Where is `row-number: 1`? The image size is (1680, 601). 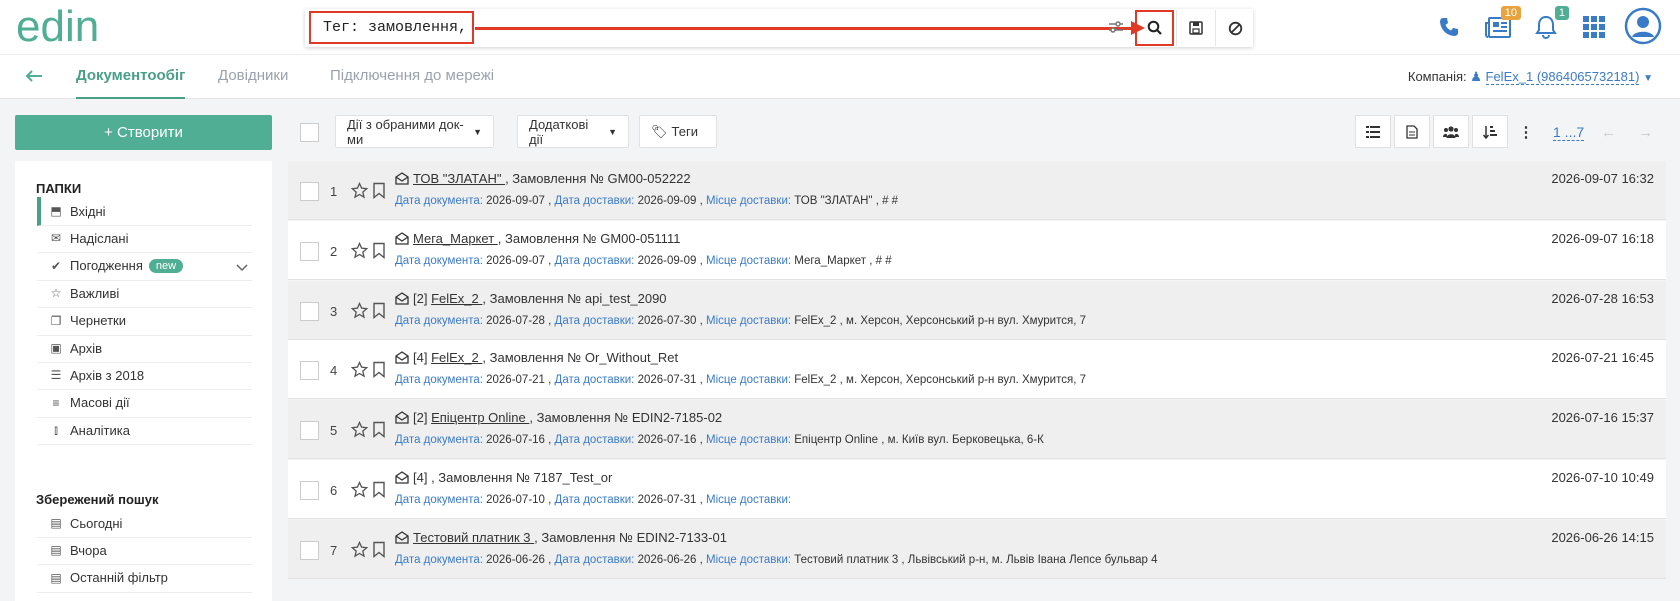
row-number: 1 is located at coordinates (334, 191).